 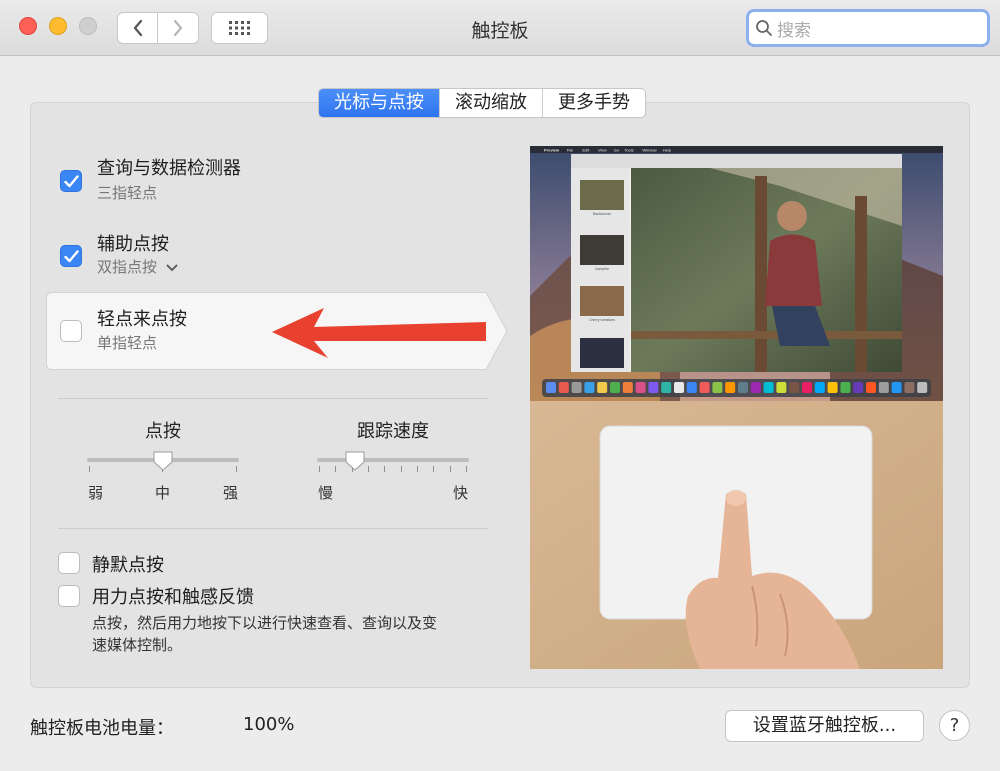 What do you see at coordinates (137, 645) in the screenshot?
I see `force-click-description-line2: 速媒体控制。` at bounding box center [137, 645].